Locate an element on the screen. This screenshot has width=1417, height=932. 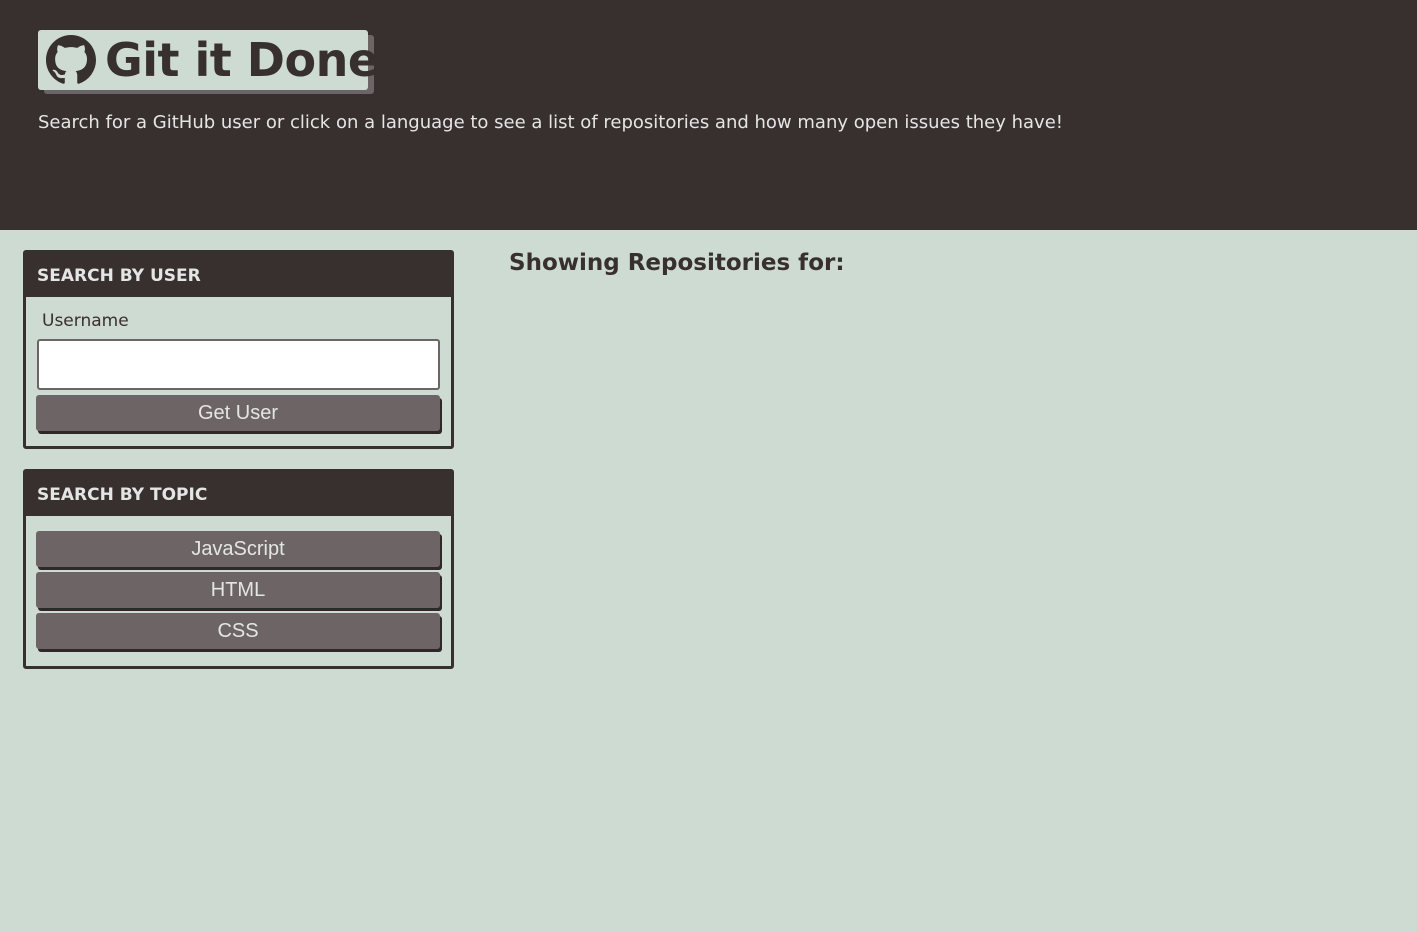
app-title: Git it Done! is located at coordinates (252, 60).